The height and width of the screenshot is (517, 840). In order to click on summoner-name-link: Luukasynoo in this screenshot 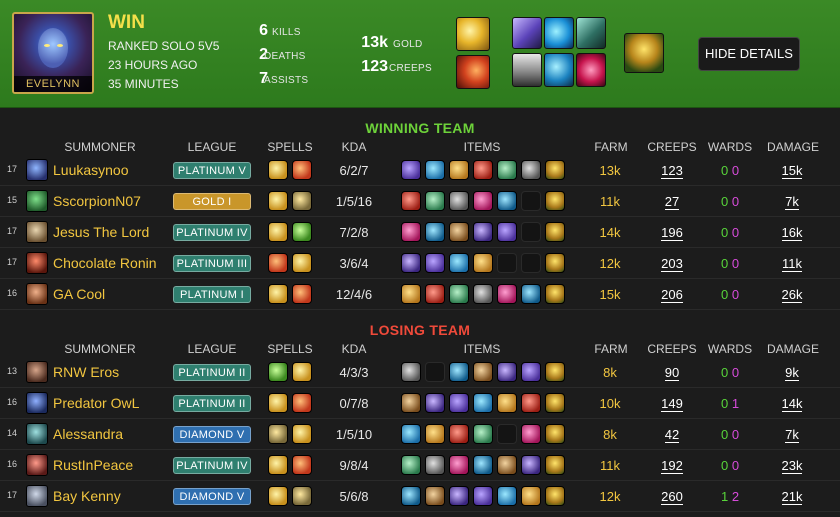, I will do `click(91, 170)`.